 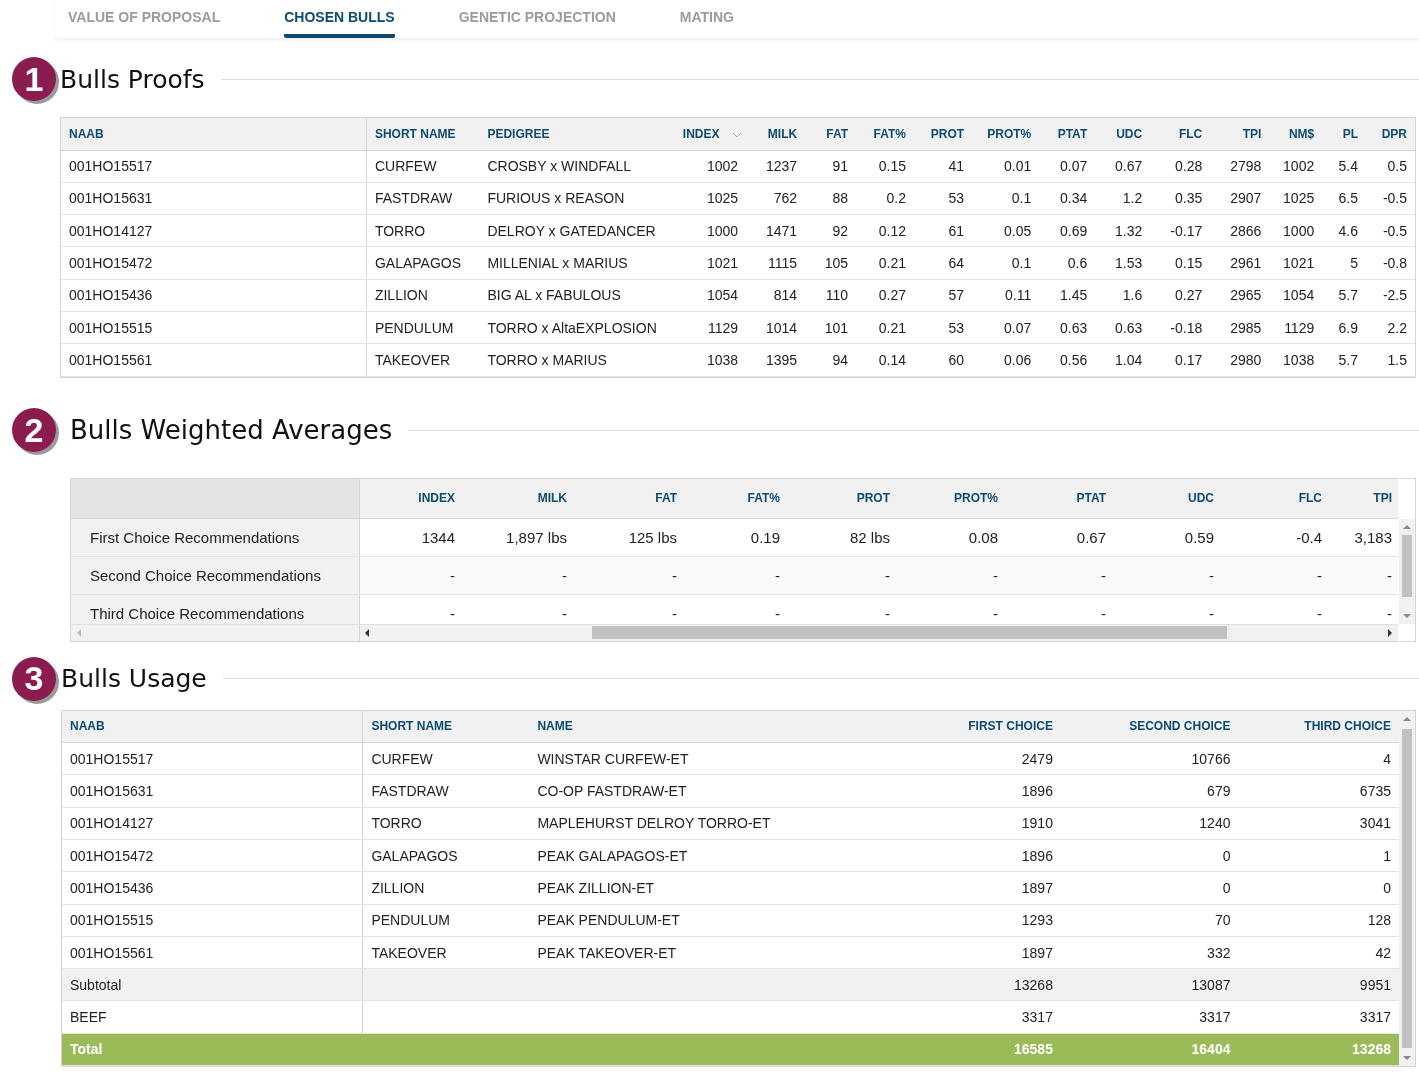 I want to click on table-cell: 1.45, so click(x=1067, y=295).